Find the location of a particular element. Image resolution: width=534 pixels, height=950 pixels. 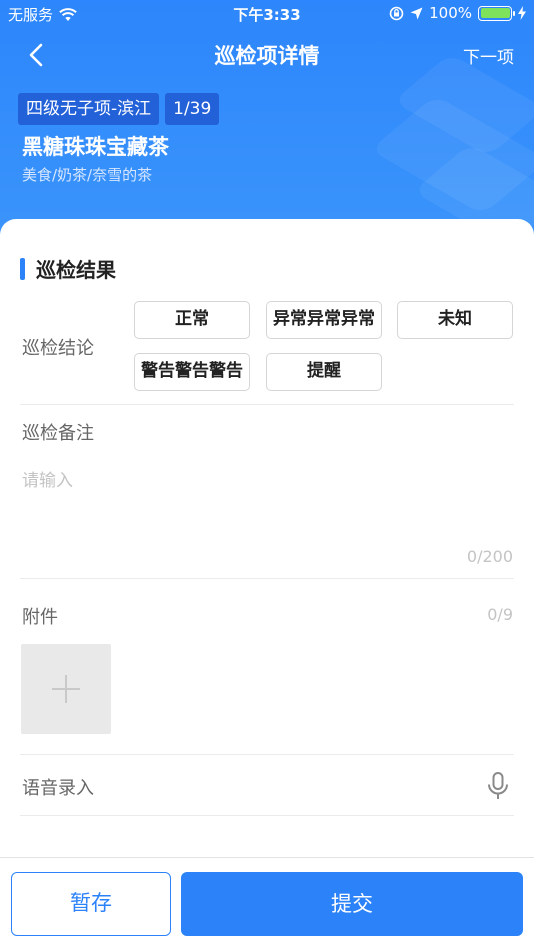

battery-fill is located at coordinates (495, 13).